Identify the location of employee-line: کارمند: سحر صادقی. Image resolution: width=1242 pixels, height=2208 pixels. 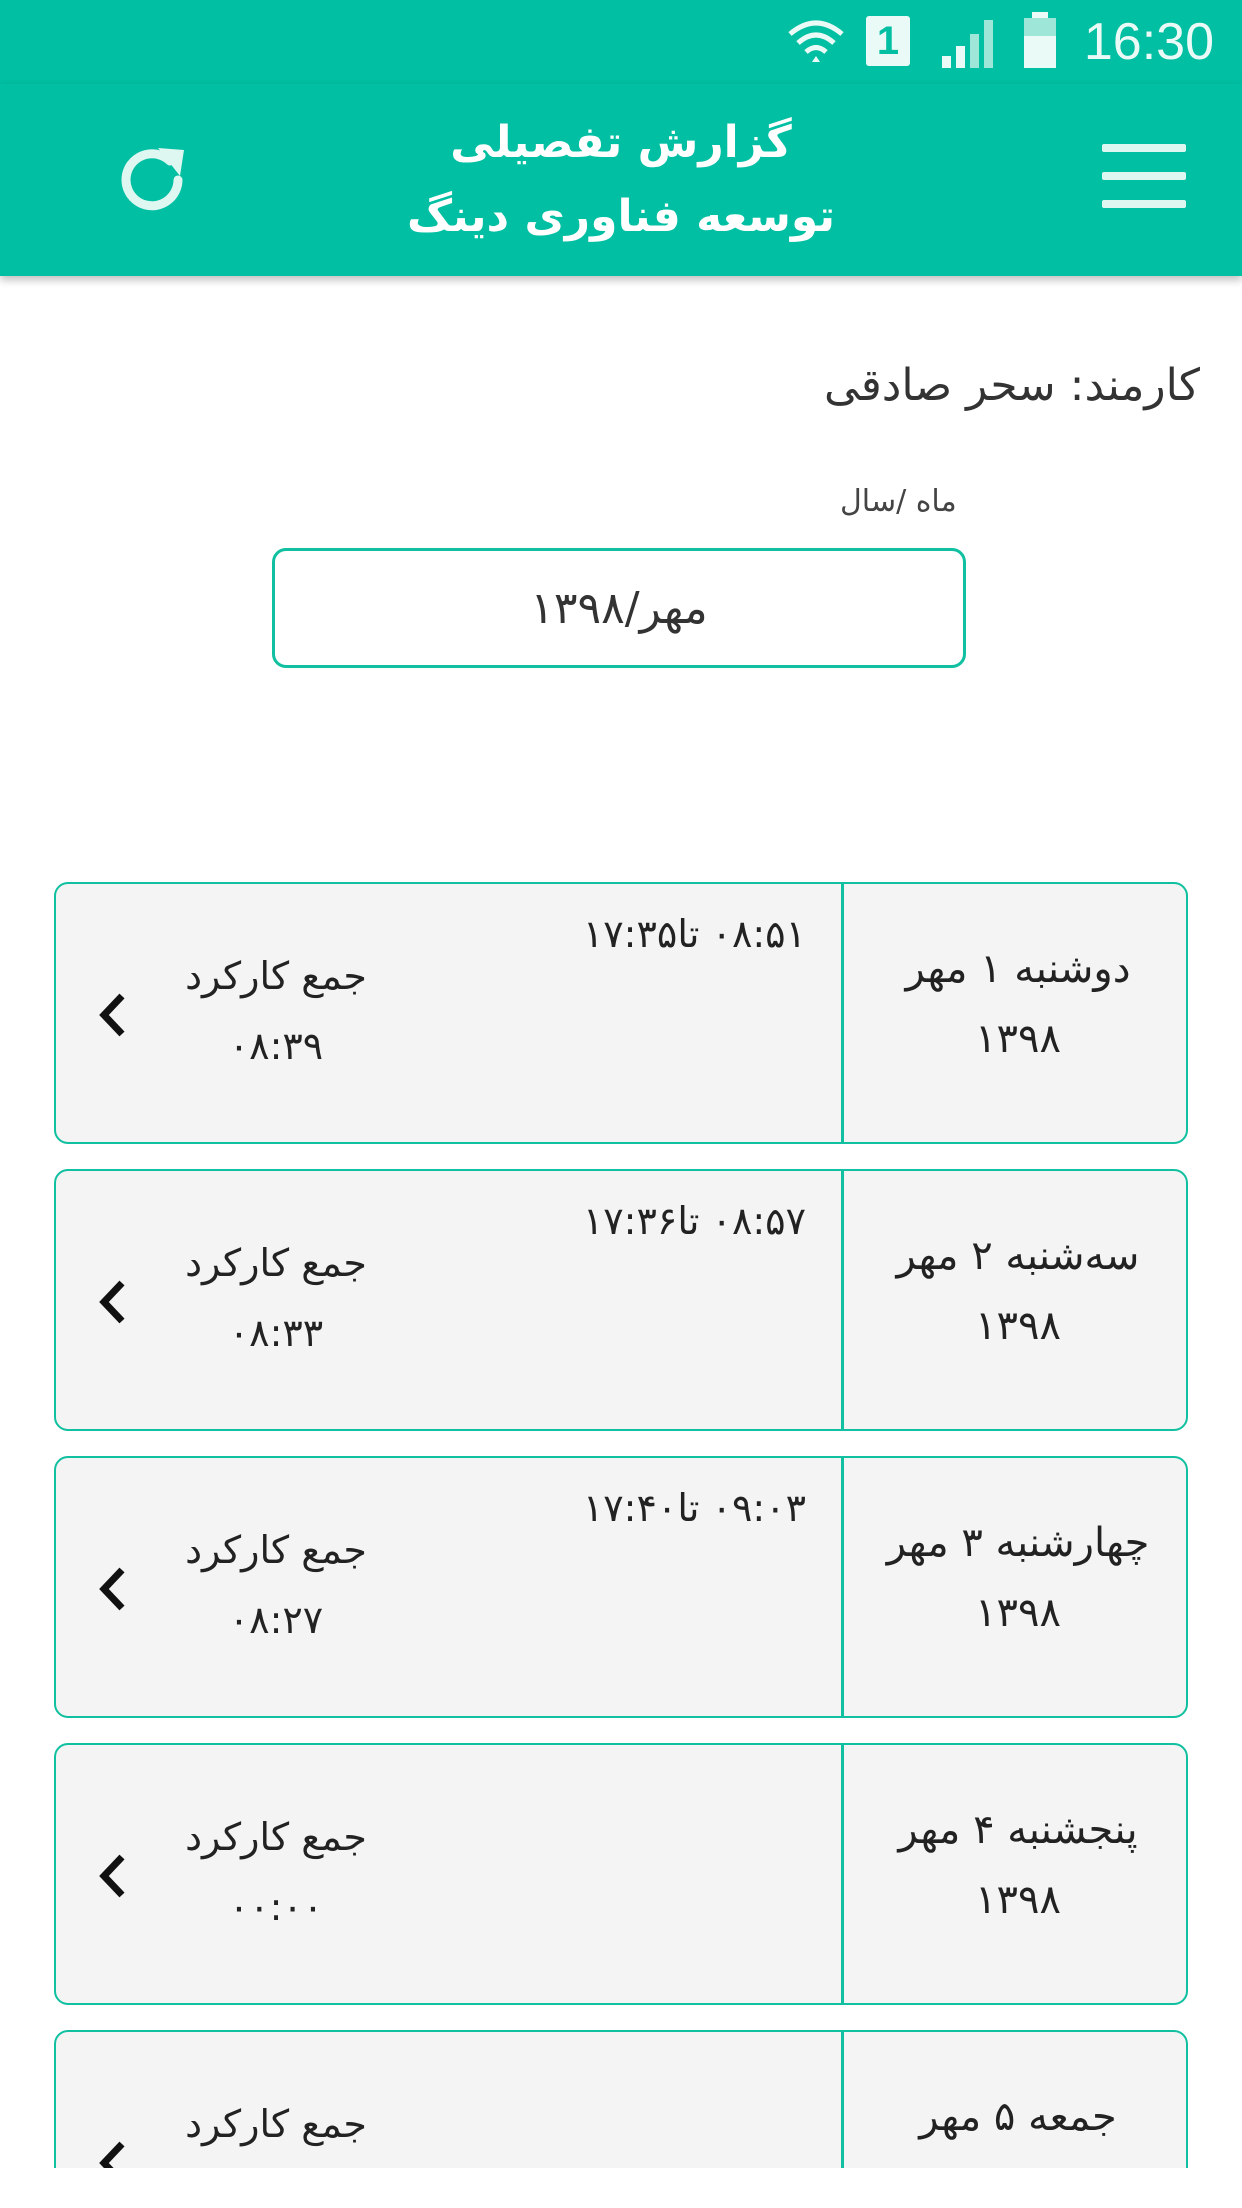
(1012, 385).